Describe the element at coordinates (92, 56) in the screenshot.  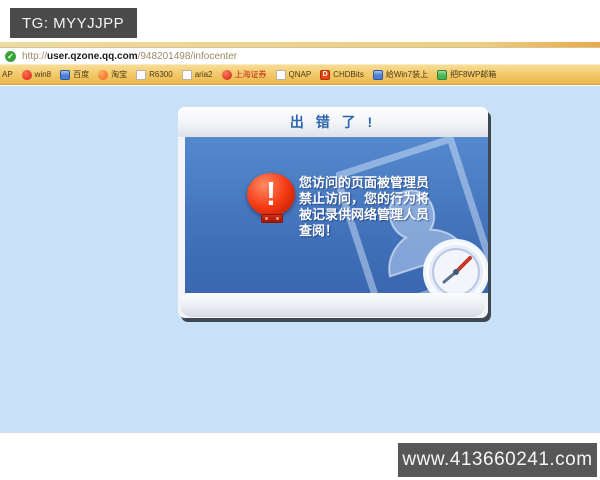
I see `url-host: user.qzone.qq.com` at that location.